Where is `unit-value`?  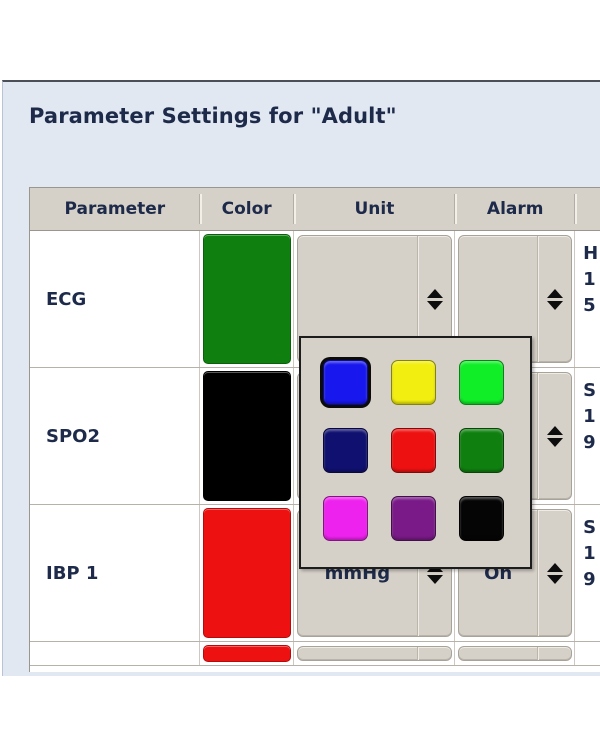 unit-value is located at coordinates (358, 653).